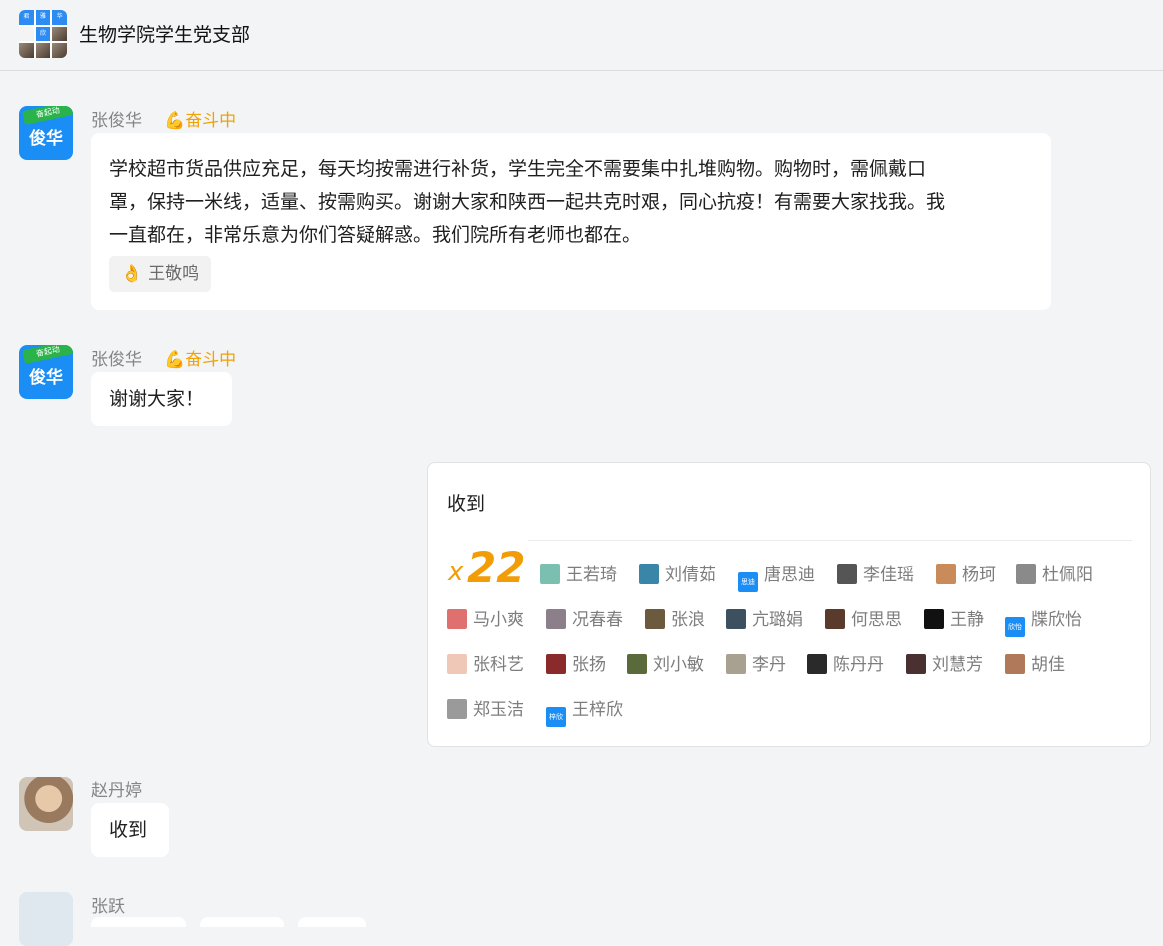 The width and height of the screenshot is (1163, 946). I want to click on ack-person-name: 王梓欣, so click(597, 710).